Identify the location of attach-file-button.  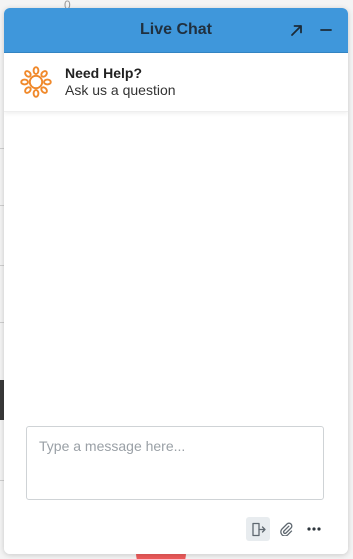
(286, 529).